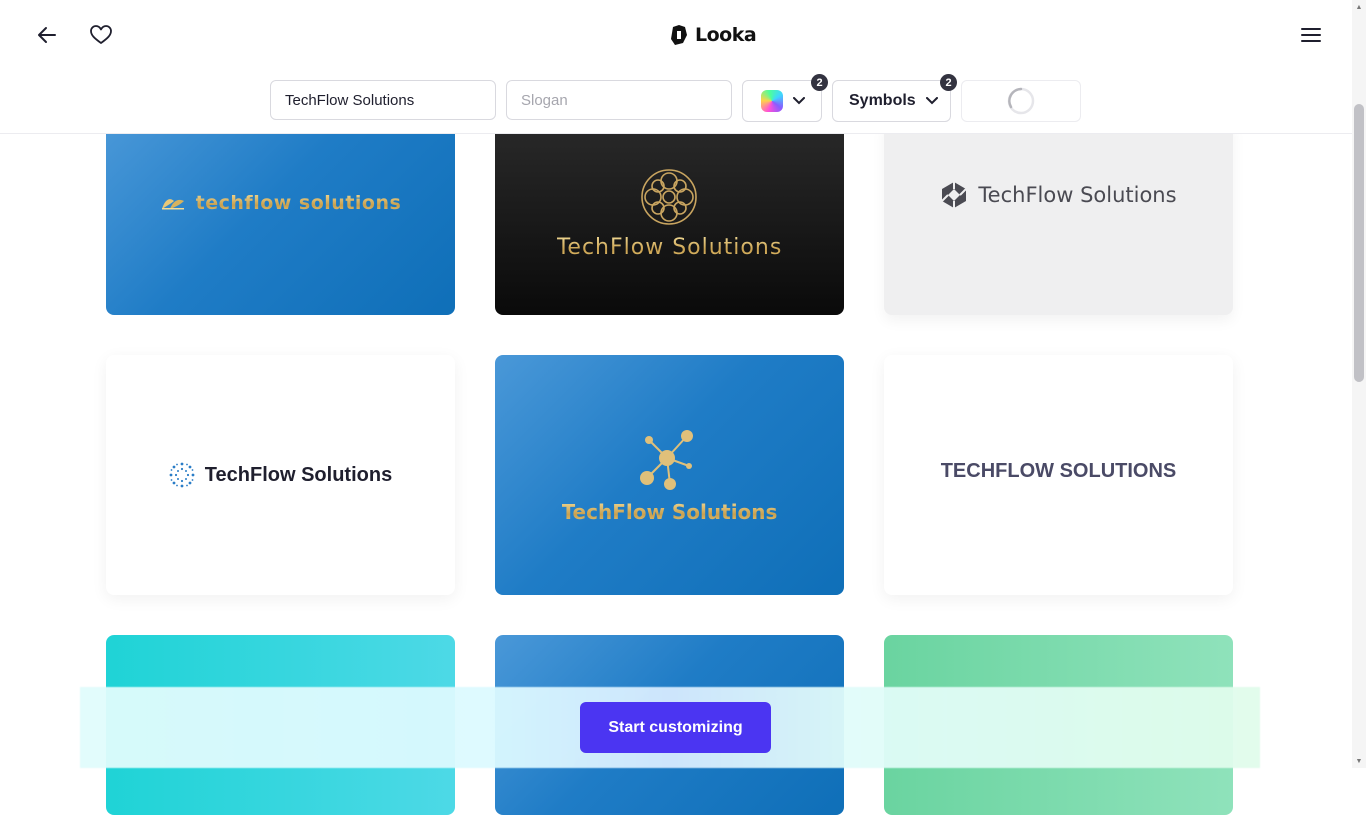 This screenshot has height=815, width=1366. Describe the element at coordinates (619, 100) in the screenshot. I see `slogan-input` at that location.